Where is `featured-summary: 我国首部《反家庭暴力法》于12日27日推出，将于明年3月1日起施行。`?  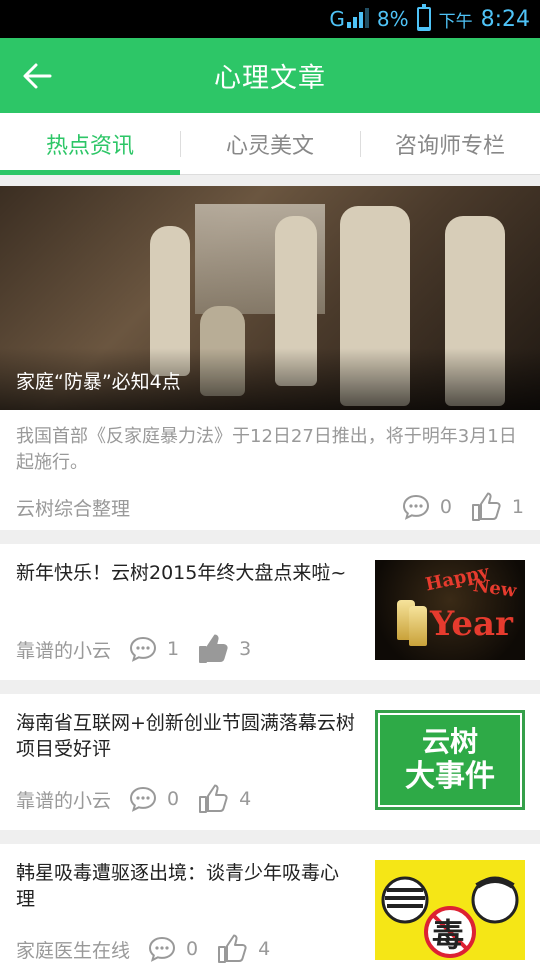
featured-summary: 我国首部《反家庭暴力法》于12日27日推出，将于明年3月1日起施行。 is located at coordinates (266, 449).